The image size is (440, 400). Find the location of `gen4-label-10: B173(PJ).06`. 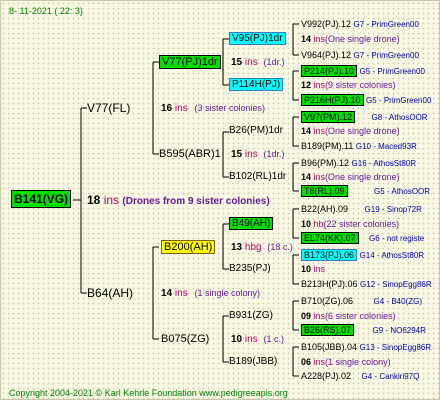

gen4-label-10: B173(PJ).06 is located at coordinates (329, 255).